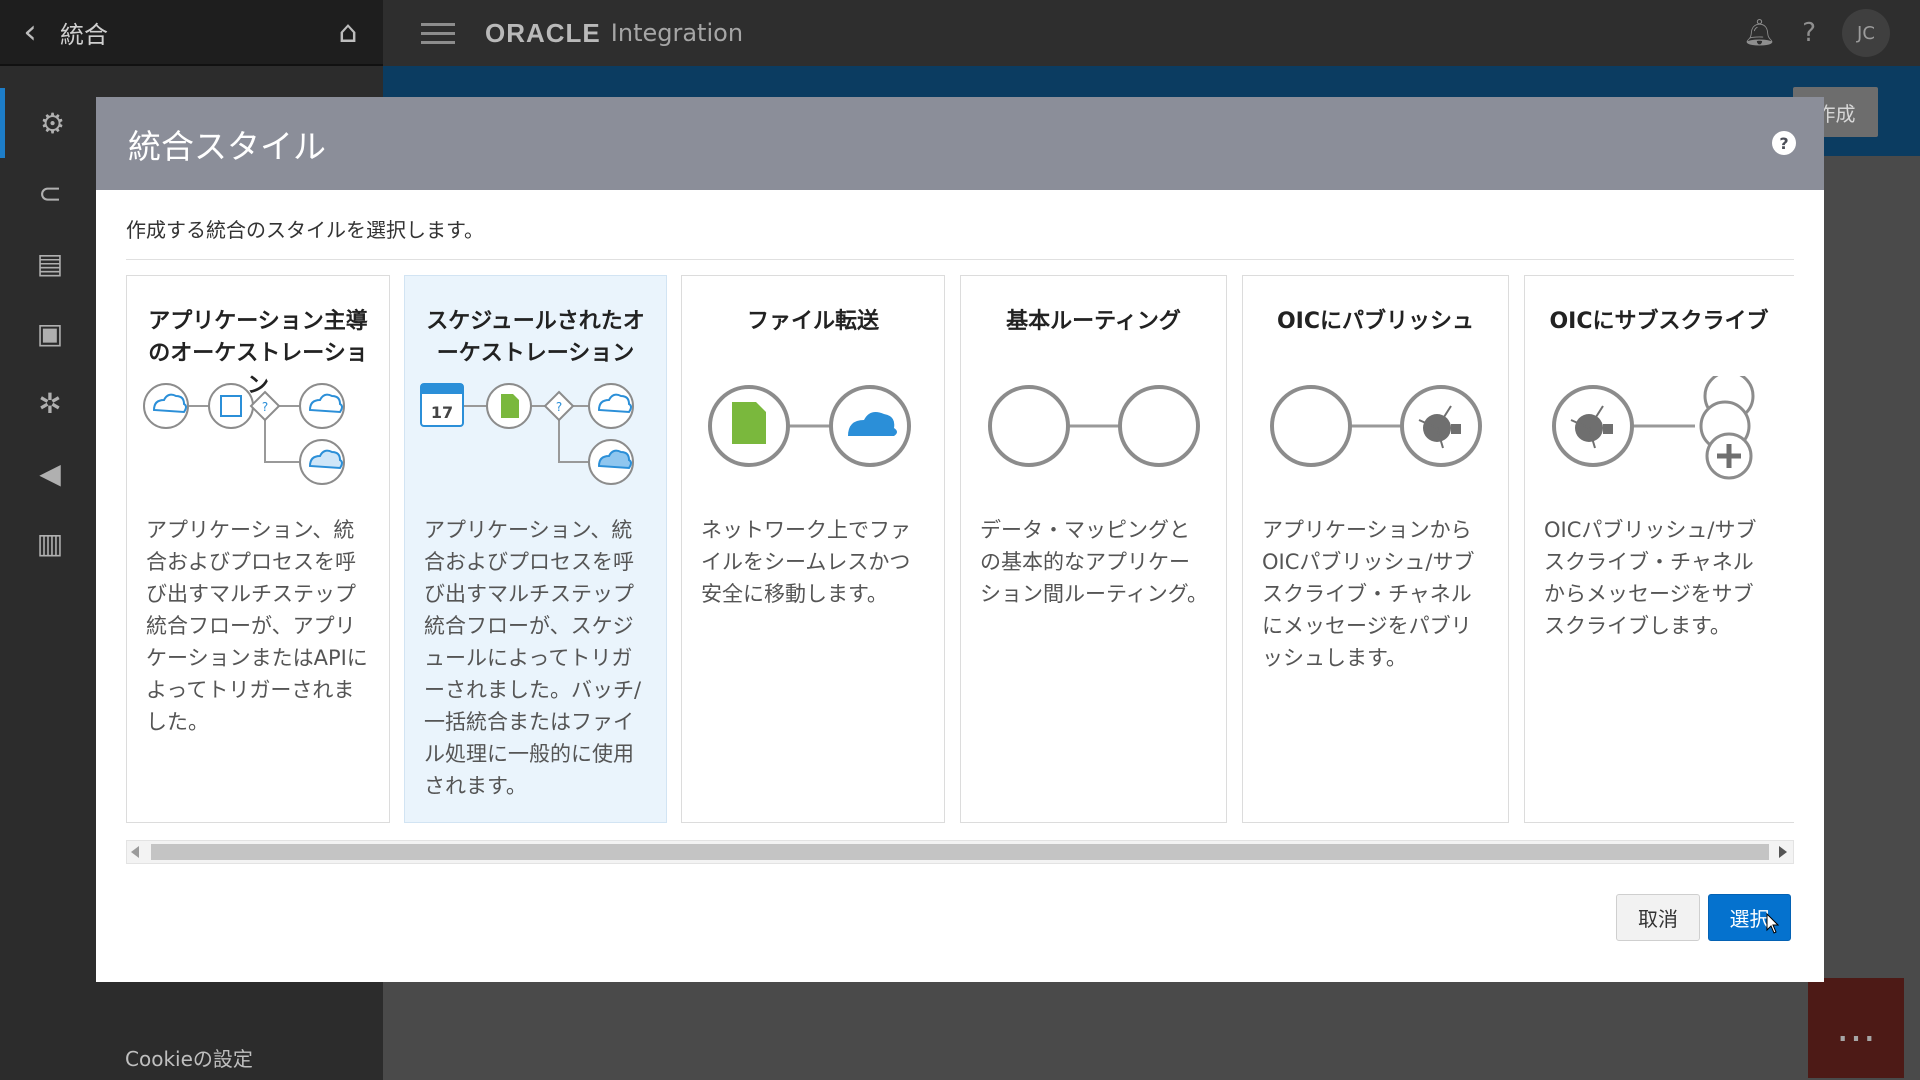 This screenshot has width=1920, height=1080. Describe the element at coordinates (1759, 33) in the screenshot. I see `bell-icon: 🔔︎` at that location.